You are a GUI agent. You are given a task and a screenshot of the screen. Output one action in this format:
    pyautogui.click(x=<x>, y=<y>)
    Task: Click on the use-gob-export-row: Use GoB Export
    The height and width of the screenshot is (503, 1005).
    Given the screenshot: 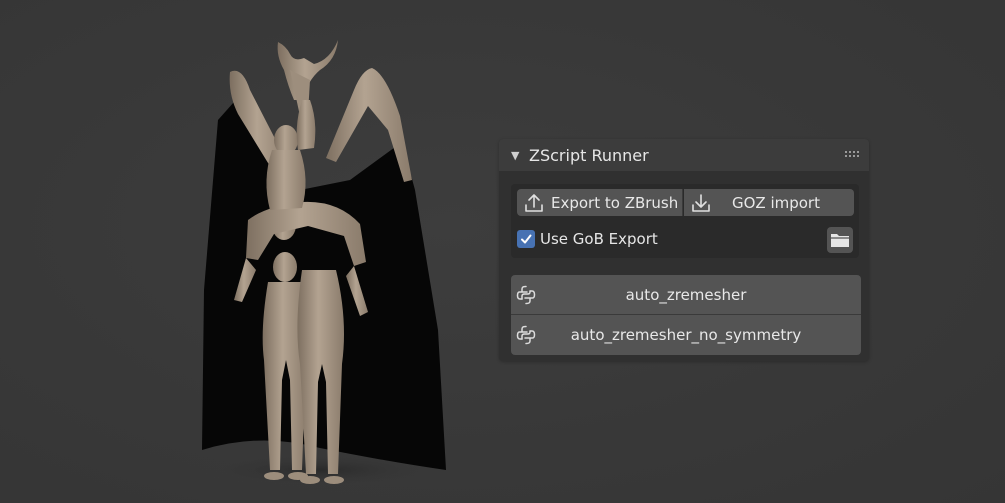 What is the action you would take?
    pyautogui.click(x=587, y=239)
    